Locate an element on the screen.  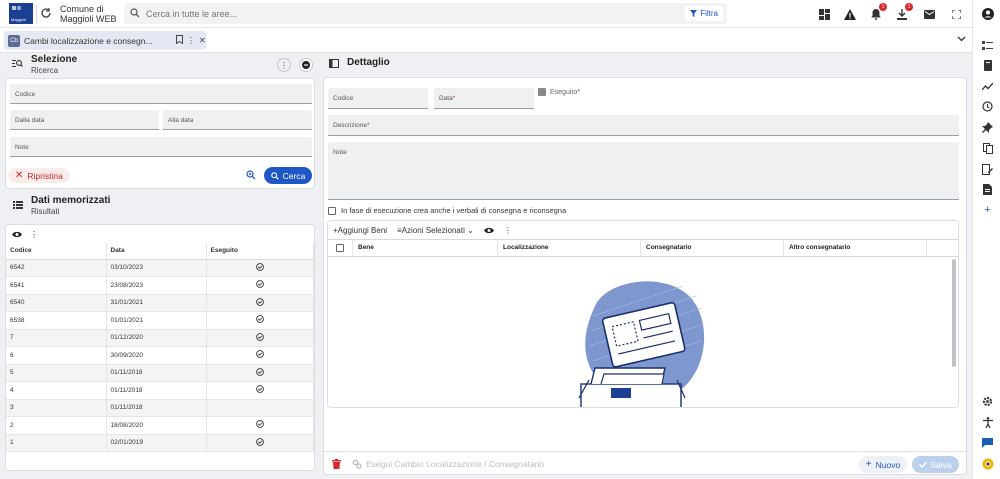
account-icon is located at coordinates (987, 13).